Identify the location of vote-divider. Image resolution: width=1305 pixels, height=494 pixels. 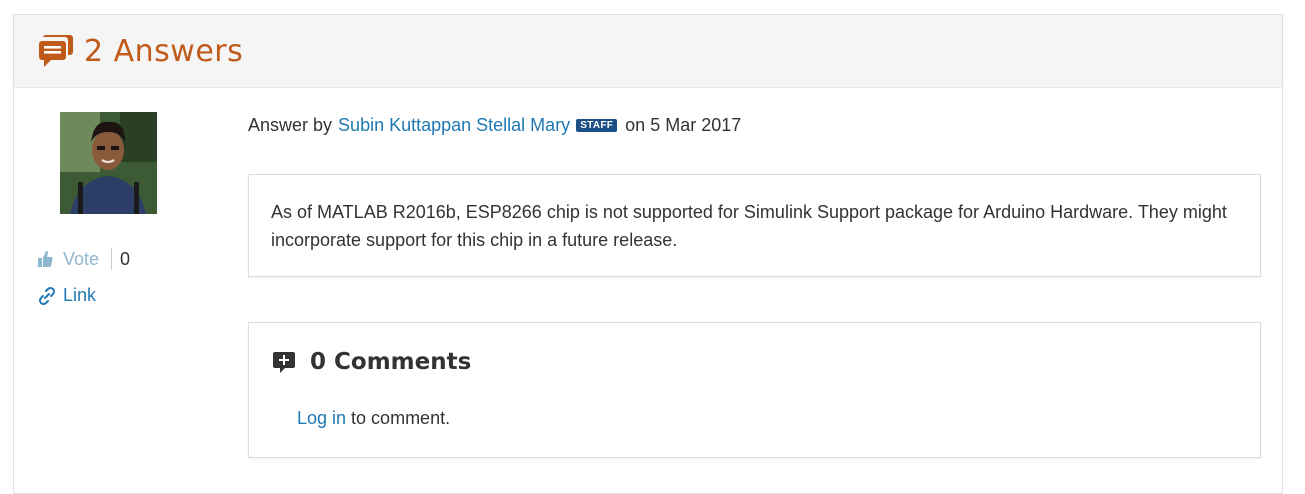
(112, 259).